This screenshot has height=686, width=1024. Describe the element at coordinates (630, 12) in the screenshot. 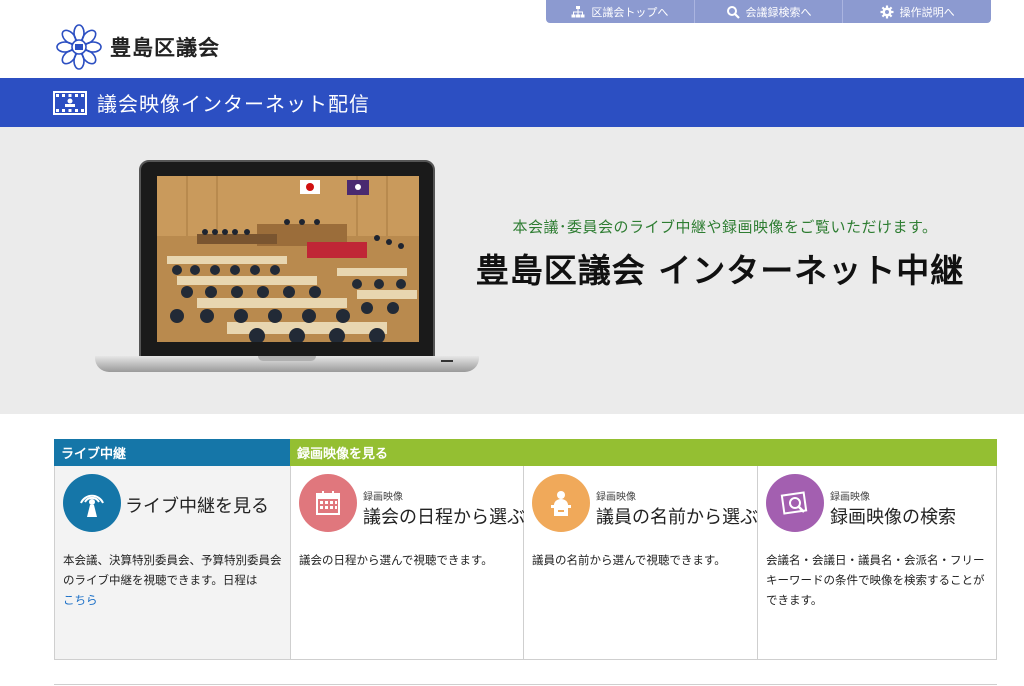

I see `nav-label: 区議会トップへ` at that location.